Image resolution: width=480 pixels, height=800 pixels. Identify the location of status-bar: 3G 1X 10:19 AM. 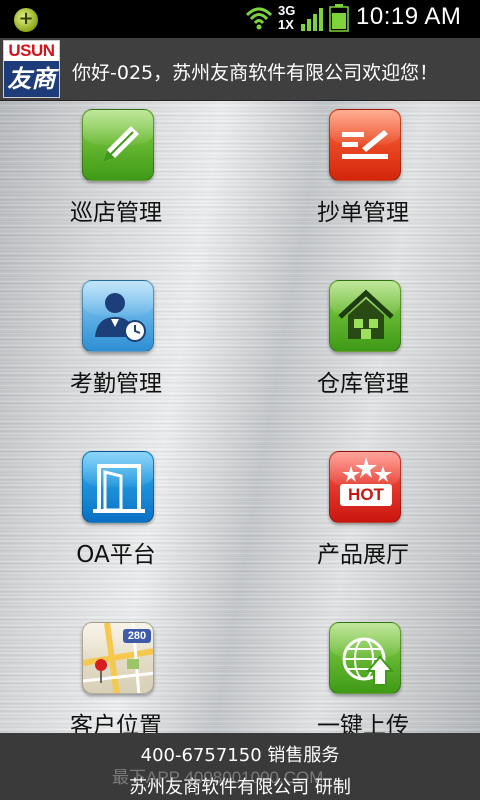
(240, 19).